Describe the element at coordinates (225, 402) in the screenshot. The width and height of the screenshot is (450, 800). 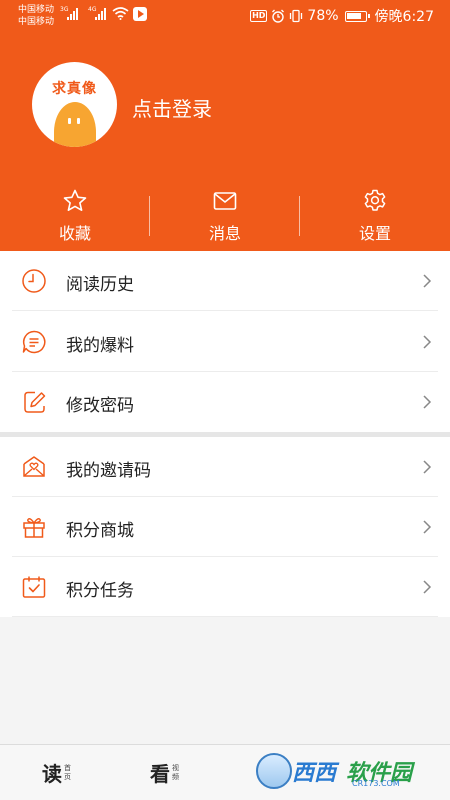
I see `menu-item-change-password: 修改密码` at that location.